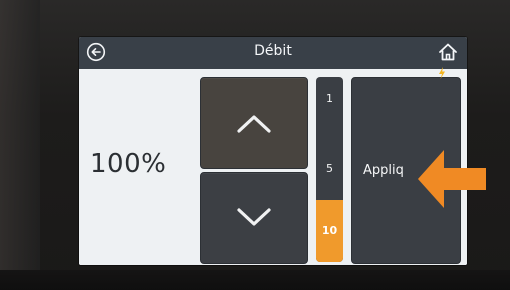  I want to click on decrease-button, so click(254, 218).